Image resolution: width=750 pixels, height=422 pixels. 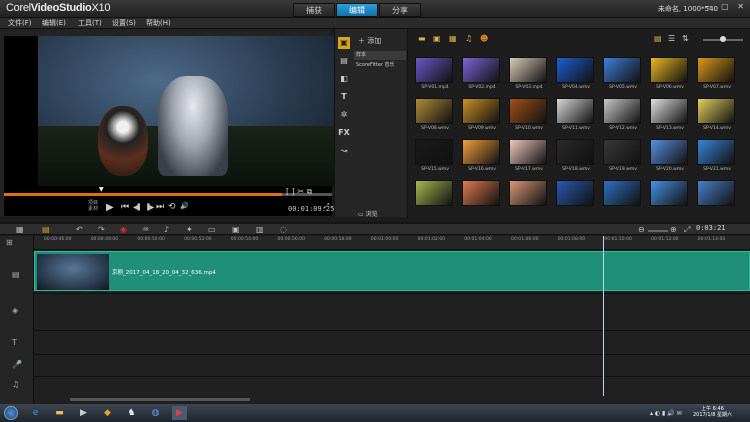 I want to click on system-tray: ▴ ◐ ▮ 🔊 ✉, so click(x=666, y=413).